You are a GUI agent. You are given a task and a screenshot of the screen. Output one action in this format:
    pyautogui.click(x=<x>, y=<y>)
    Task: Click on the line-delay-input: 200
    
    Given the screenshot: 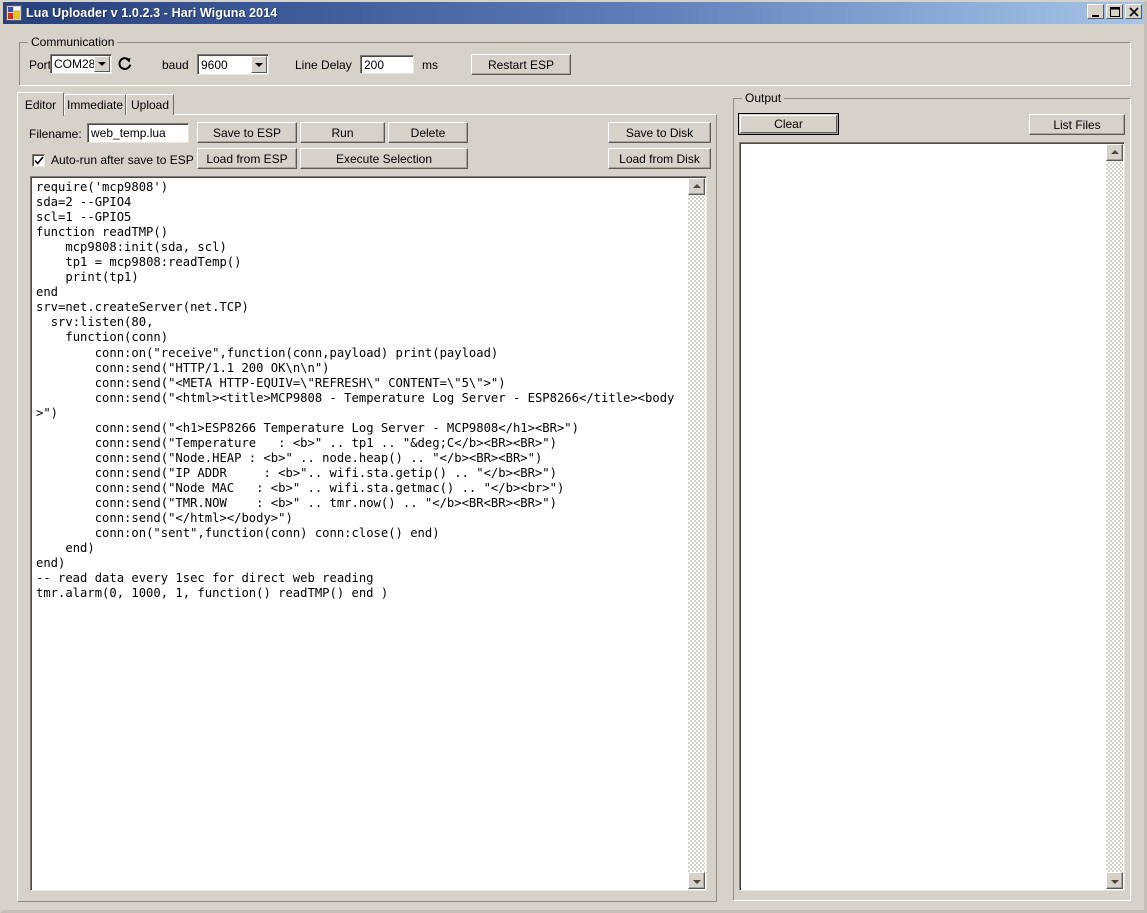 What is the action you would take?
    pyautogui.click(x=387, y=64)
    